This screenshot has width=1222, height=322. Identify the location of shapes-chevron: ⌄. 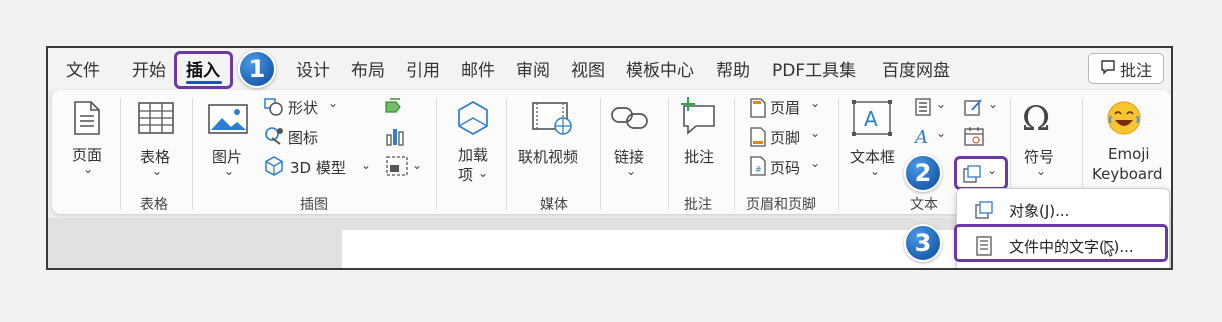
(333, 103).